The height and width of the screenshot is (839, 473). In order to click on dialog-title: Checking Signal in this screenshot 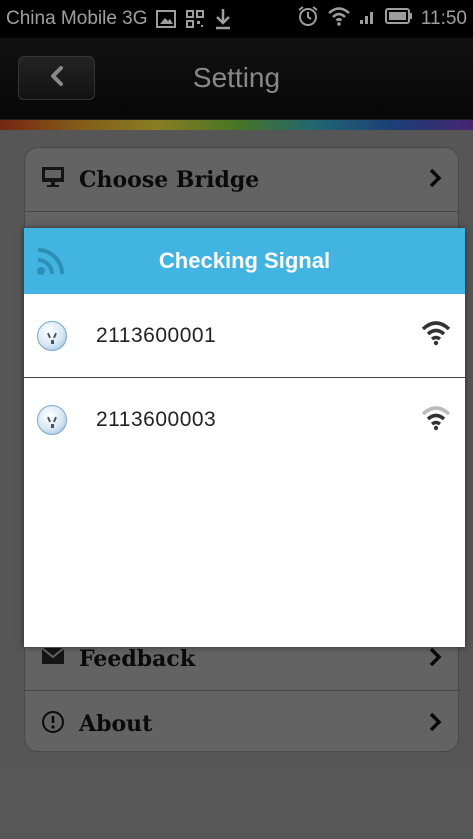, I will do `click(244, 260)`.